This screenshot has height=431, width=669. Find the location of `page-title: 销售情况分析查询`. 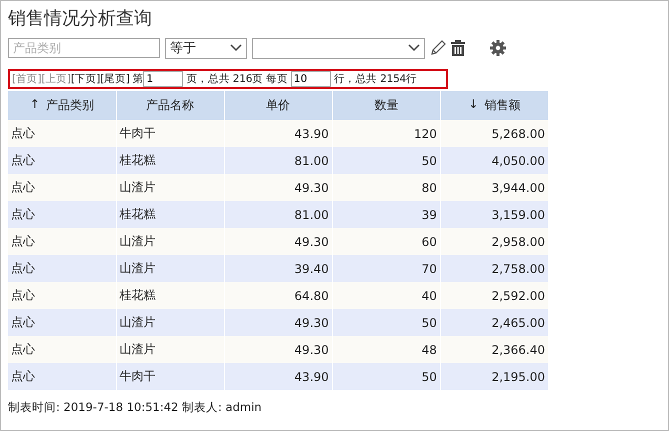

page-title: 销售情况分析查询 is located at coordinates (80, 19).